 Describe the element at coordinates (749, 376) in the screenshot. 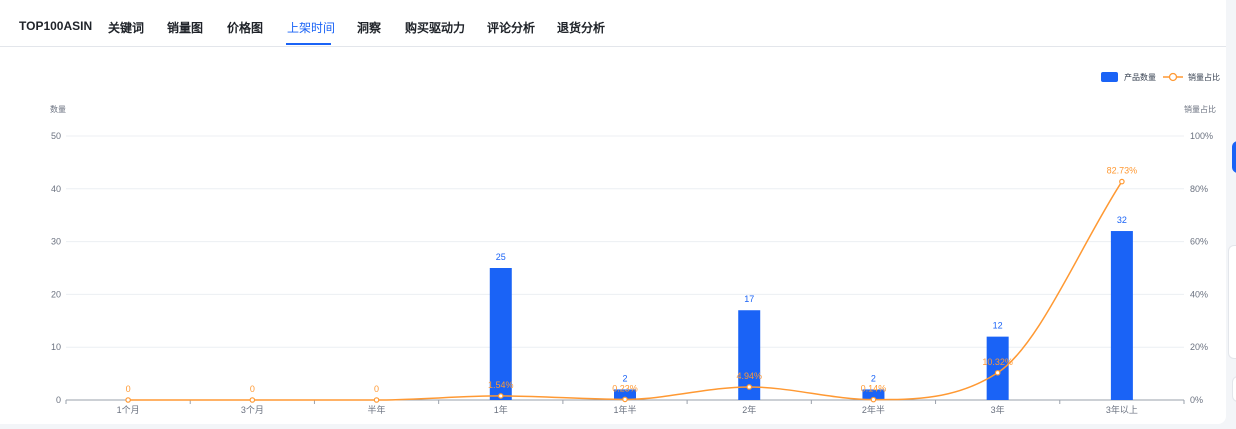

I see `line-value-label: 4.94%` at that location.